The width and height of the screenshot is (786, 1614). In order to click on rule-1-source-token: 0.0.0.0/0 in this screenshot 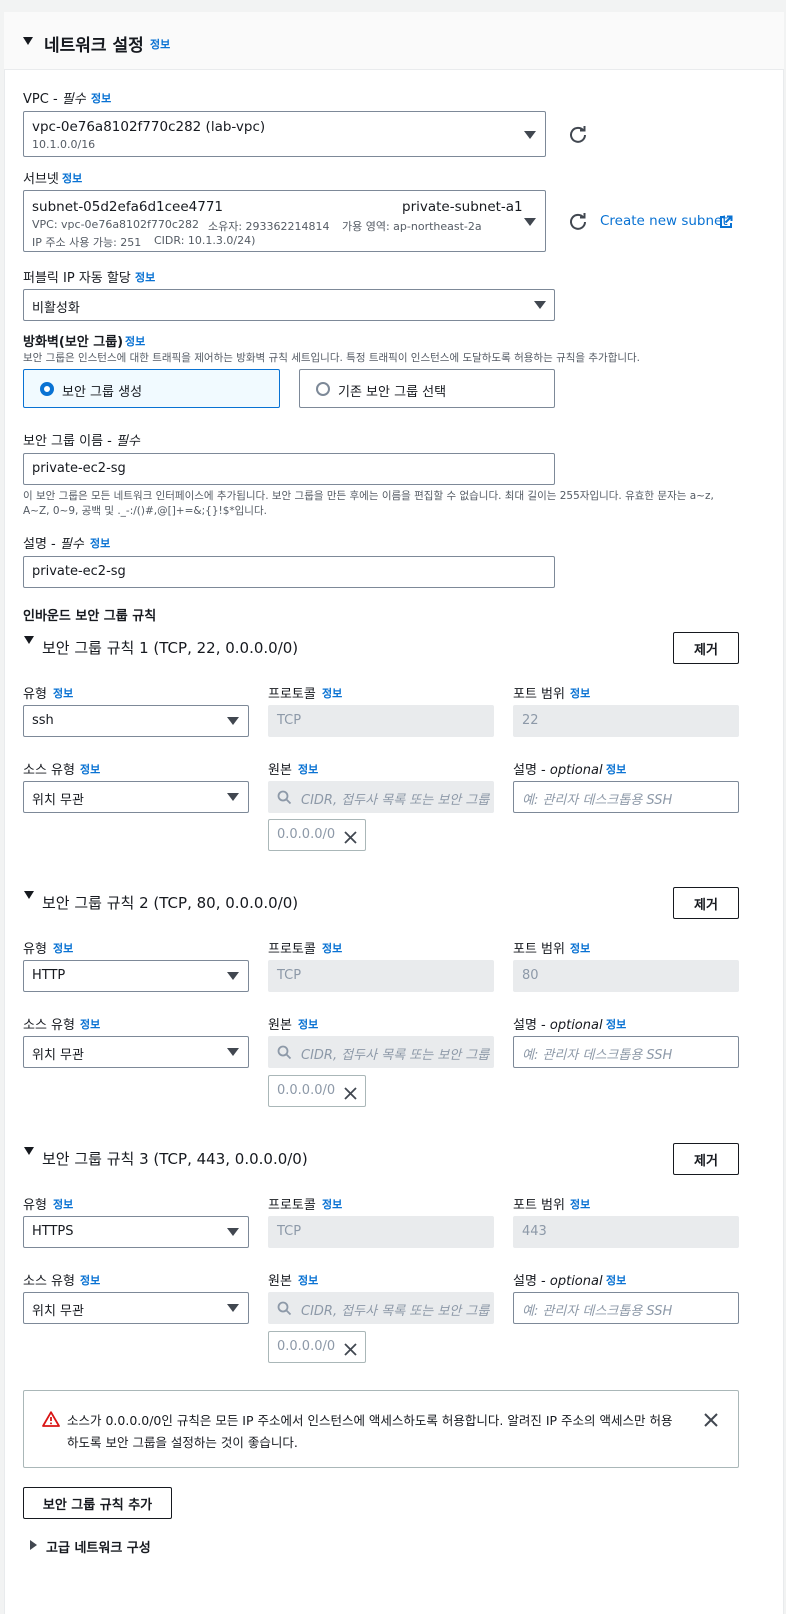, I will do `click(317, 835)`.